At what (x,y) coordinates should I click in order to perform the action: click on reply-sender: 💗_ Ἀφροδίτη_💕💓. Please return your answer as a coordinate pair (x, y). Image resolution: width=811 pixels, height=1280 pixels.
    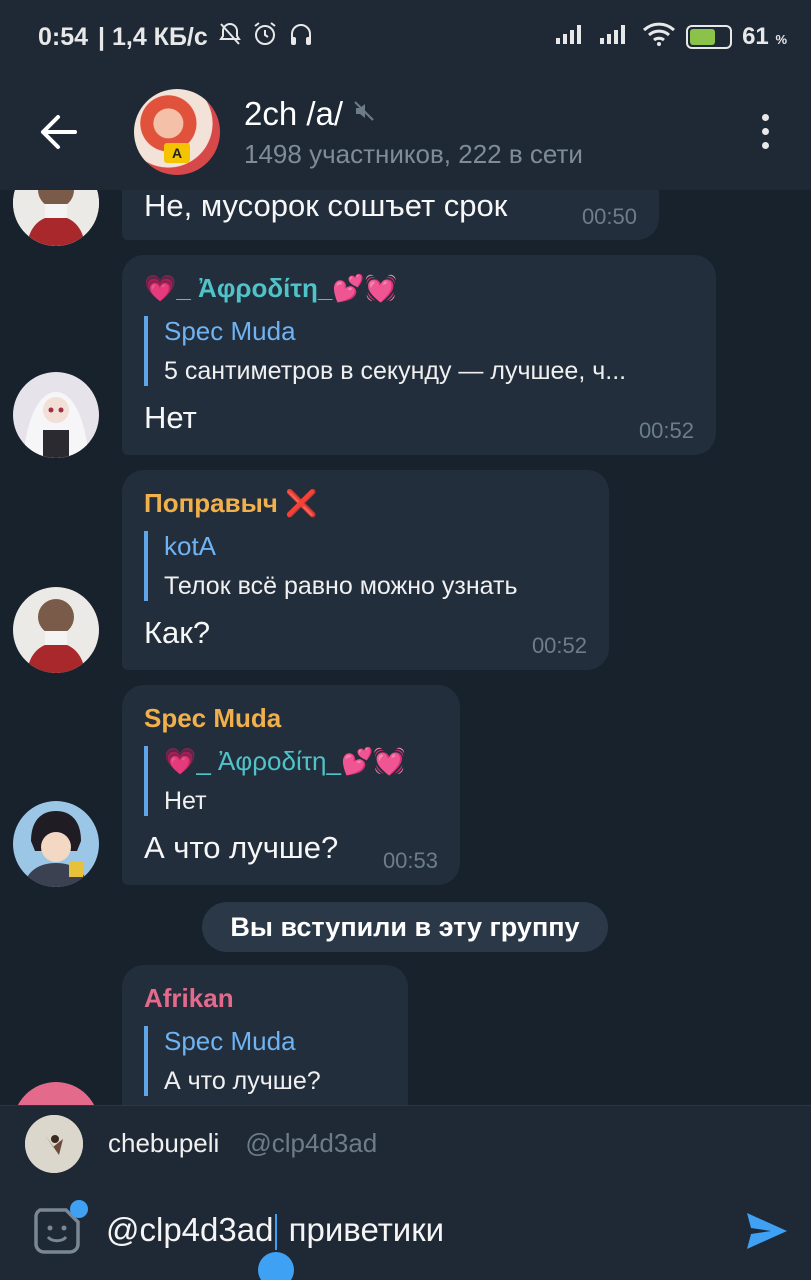
    Looking at the image, I should click on (285, 761).